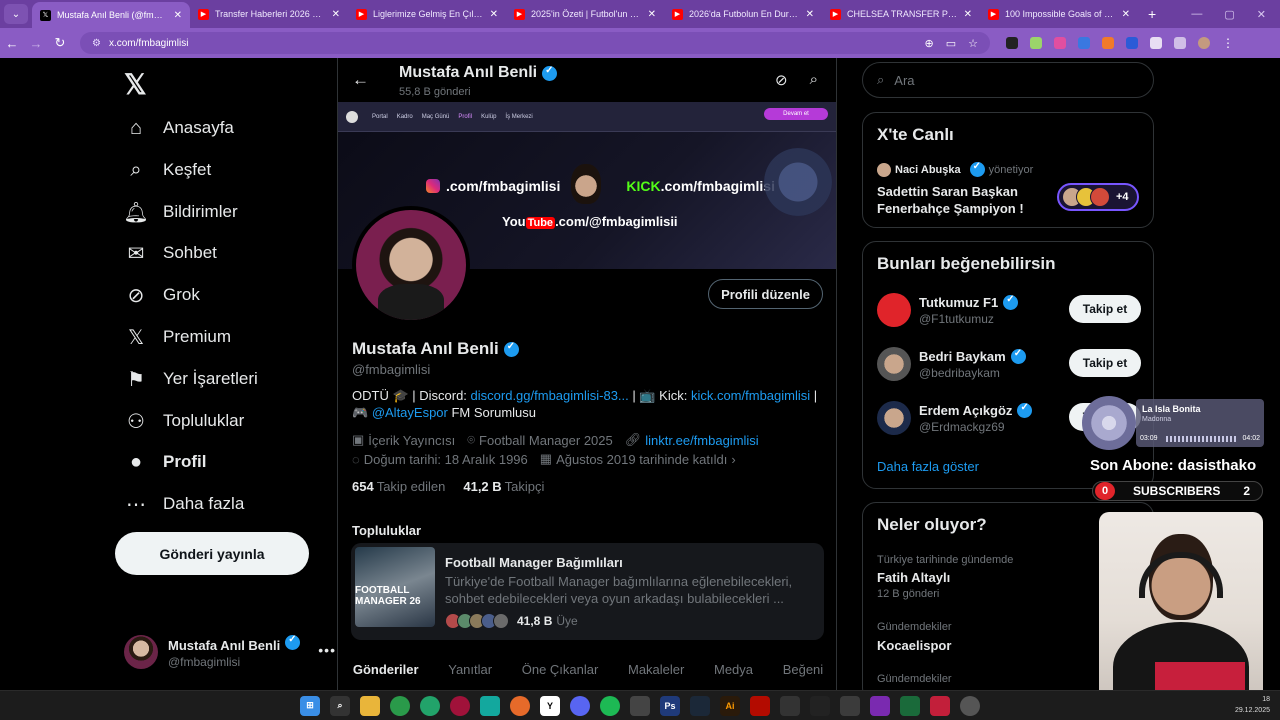 The width and height of the screenshot is (1280, 720). Describe the element at coordinates (36, 43) in the screenshot. I see `forward-icon: →` at that location.